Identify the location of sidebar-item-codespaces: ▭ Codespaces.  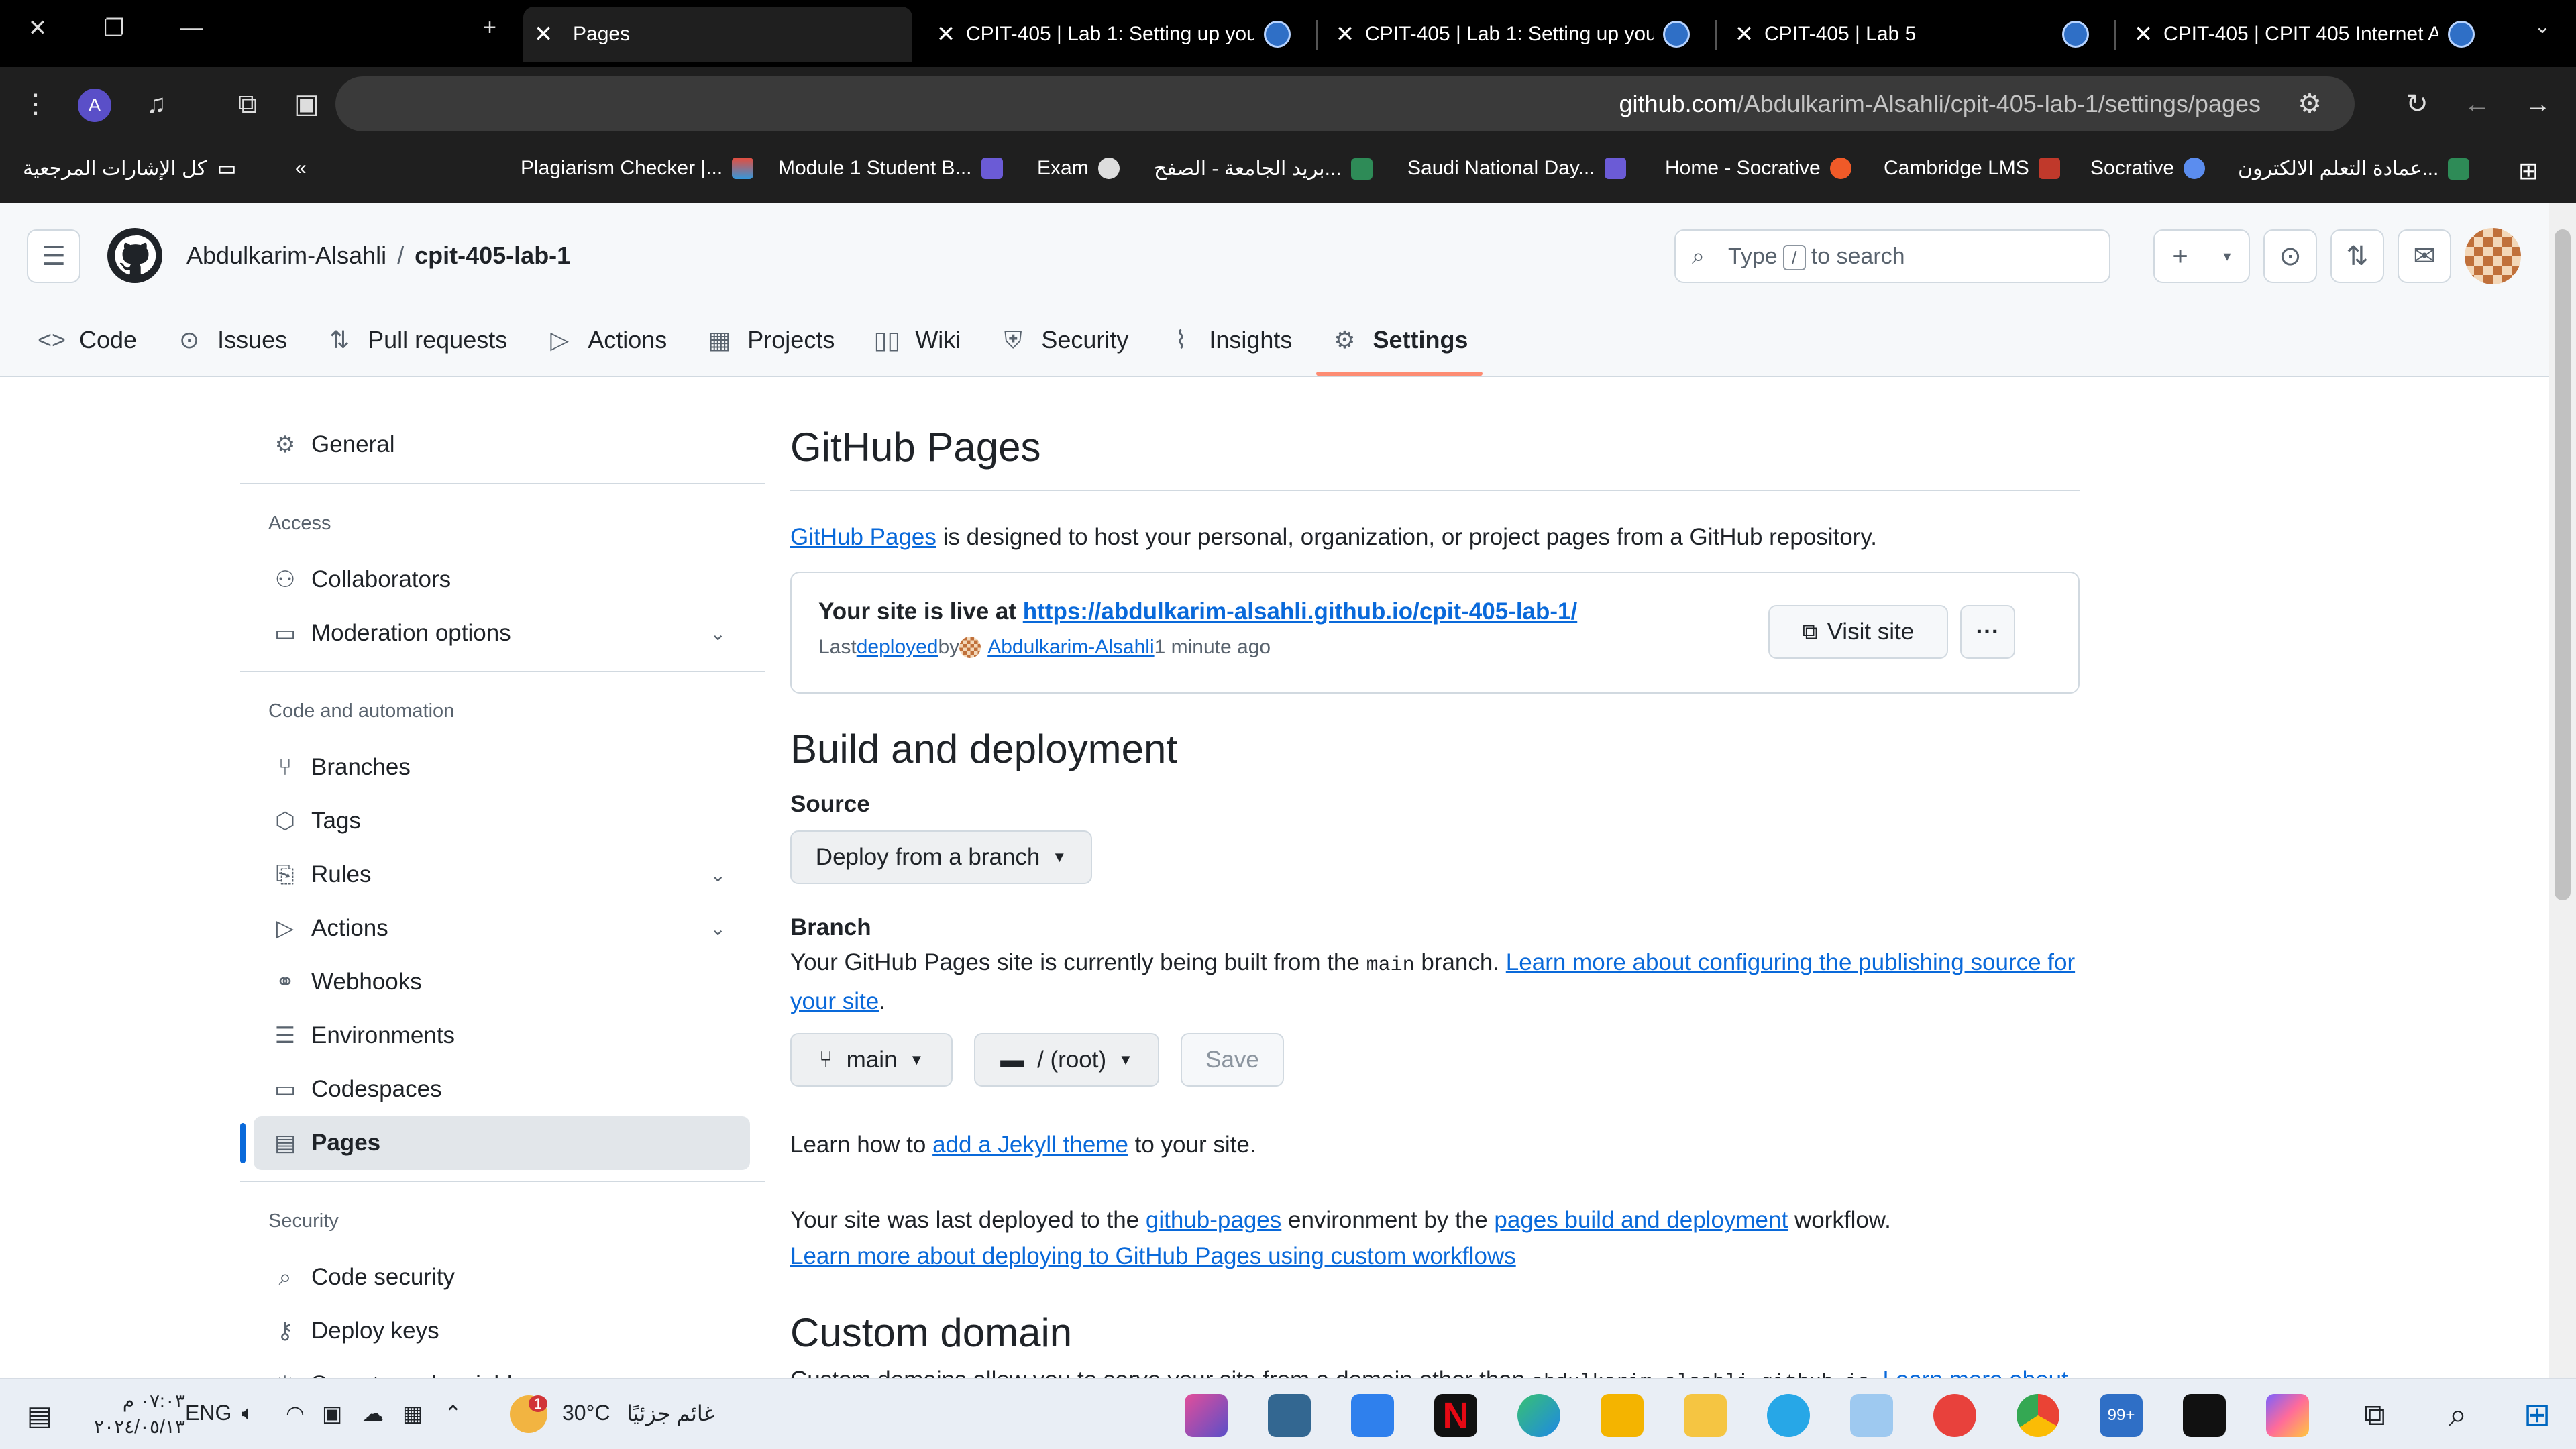
(502, 1089).